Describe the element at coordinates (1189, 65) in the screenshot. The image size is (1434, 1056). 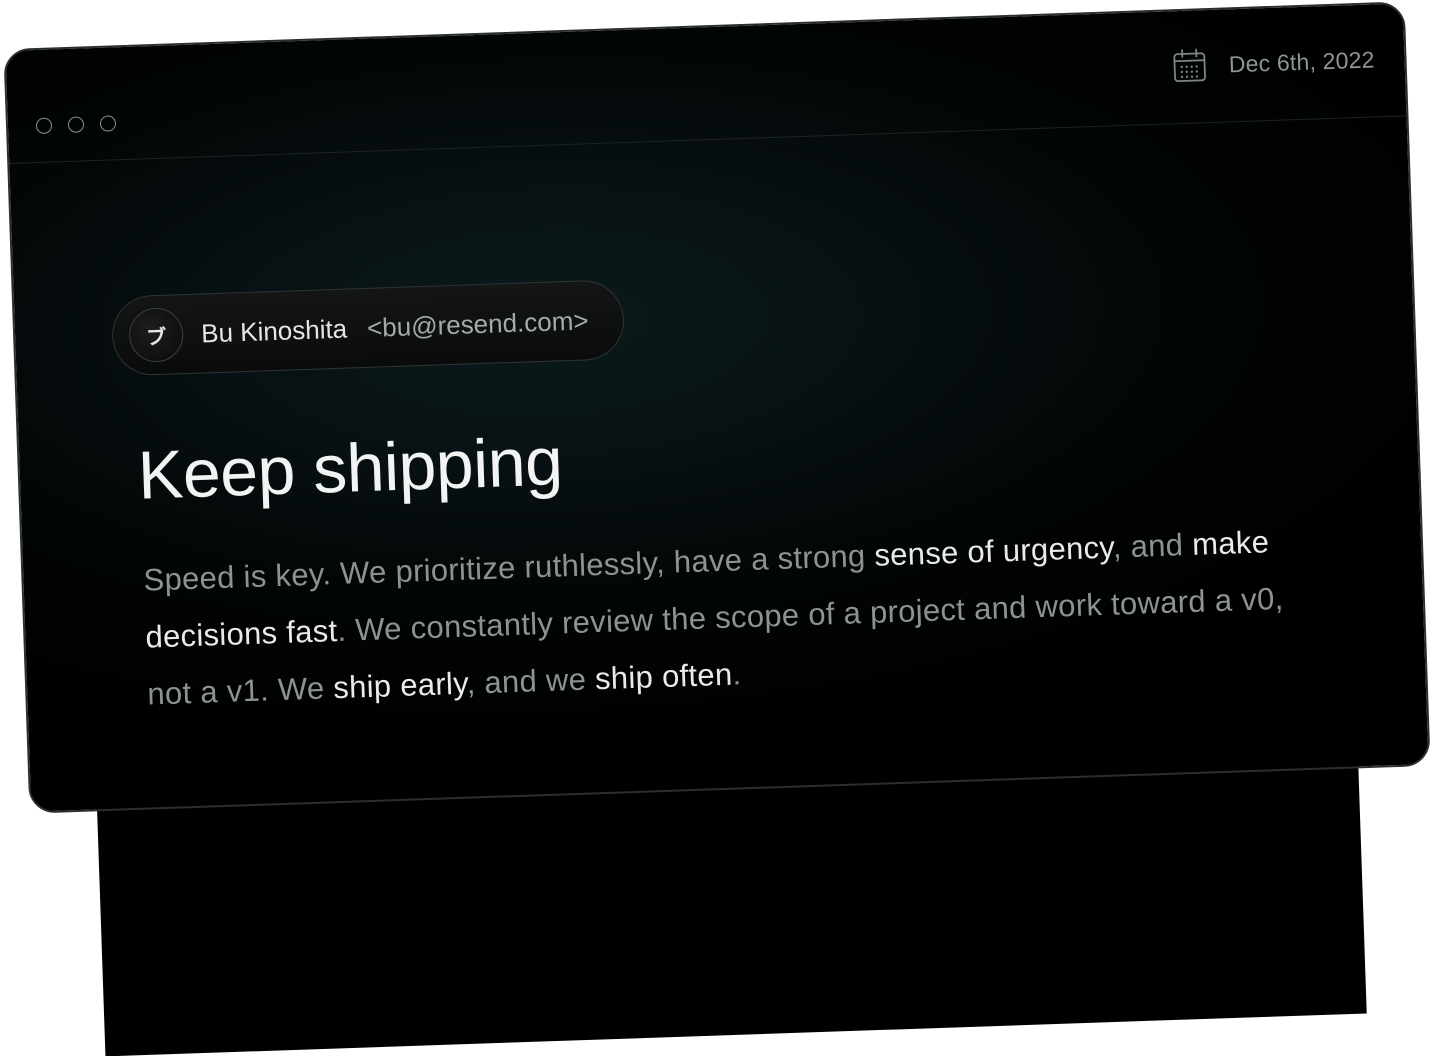
I see `calendar-icon` at that location.